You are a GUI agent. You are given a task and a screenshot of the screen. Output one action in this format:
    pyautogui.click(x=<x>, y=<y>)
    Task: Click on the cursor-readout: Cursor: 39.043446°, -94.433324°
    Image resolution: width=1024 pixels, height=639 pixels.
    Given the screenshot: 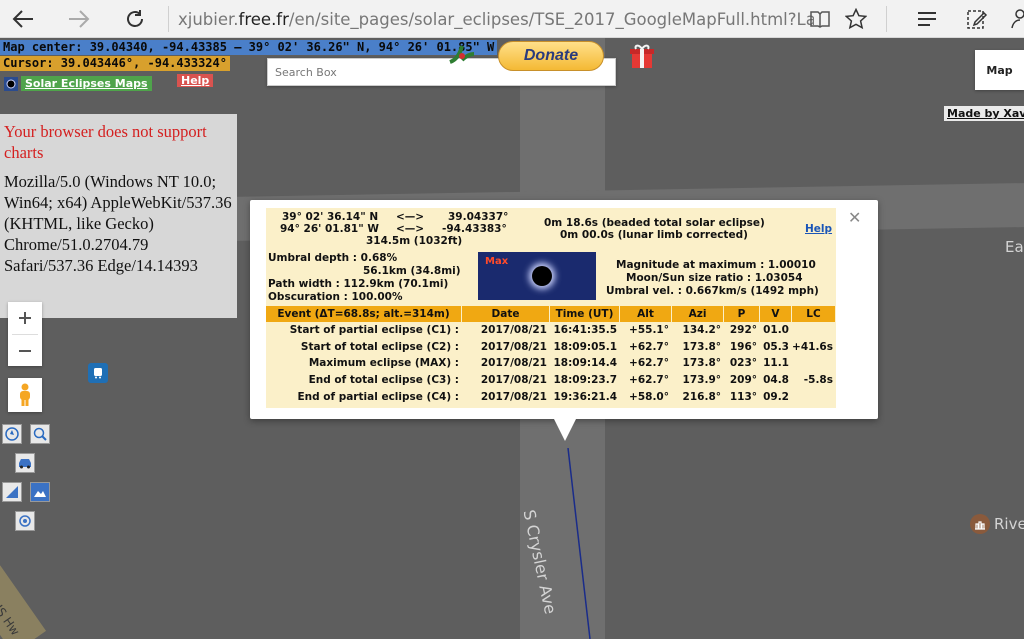 What is the action you would take?
    pyautogui.click(x=115, y=63)
    